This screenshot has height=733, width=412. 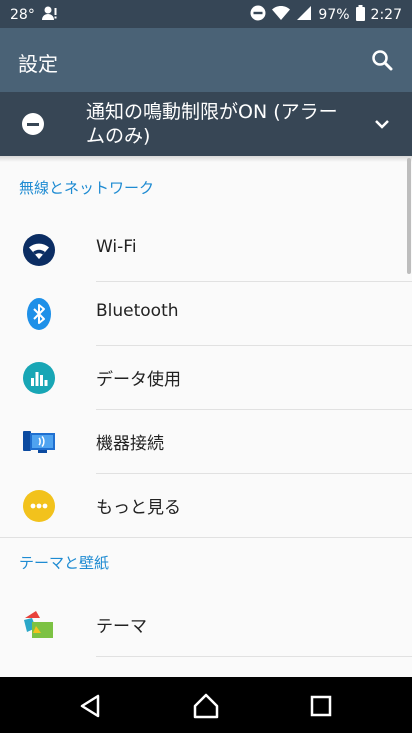 What do you see at coordinates (39, 625) in the screenshot?
I see `theme-icon` at bounding box center [39, 625].